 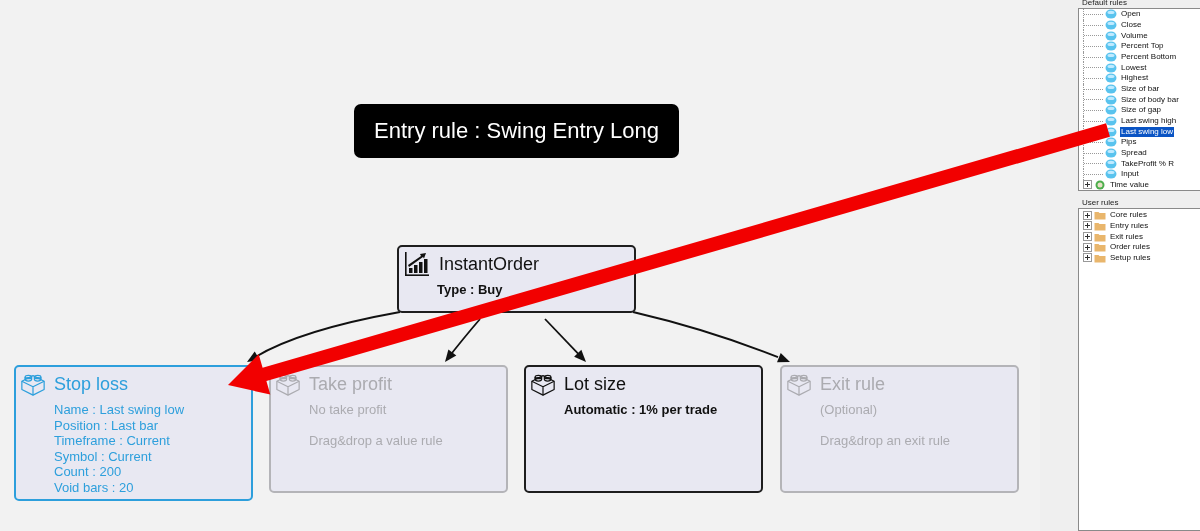 I want to click on tree-item: Input, so click(x=1130, y=174).